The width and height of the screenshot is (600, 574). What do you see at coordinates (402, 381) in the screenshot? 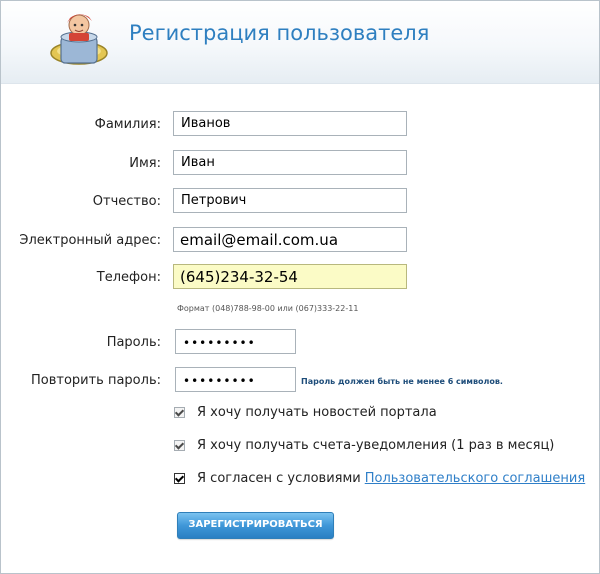
I see `password-length-hint: Пароль должен быть не менее 6 символов.` at bounding box center [402, 381].